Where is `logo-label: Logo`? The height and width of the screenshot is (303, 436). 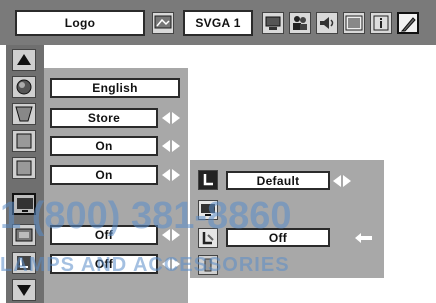 logo-label: Logo is located at coordinates (80, 23).